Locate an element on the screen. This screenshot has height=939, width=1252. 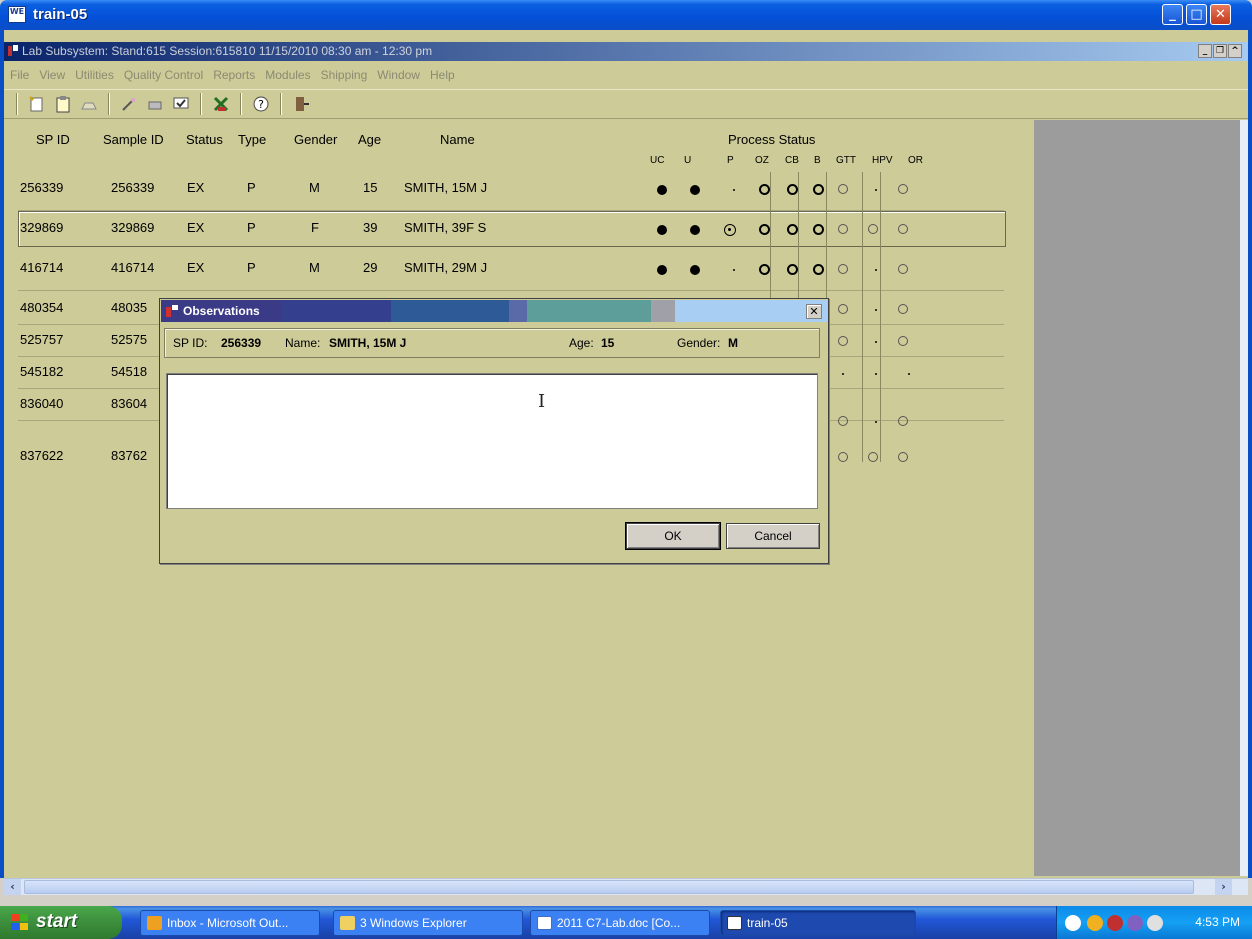
pcol-p: P is located at coordinates (730, 160).